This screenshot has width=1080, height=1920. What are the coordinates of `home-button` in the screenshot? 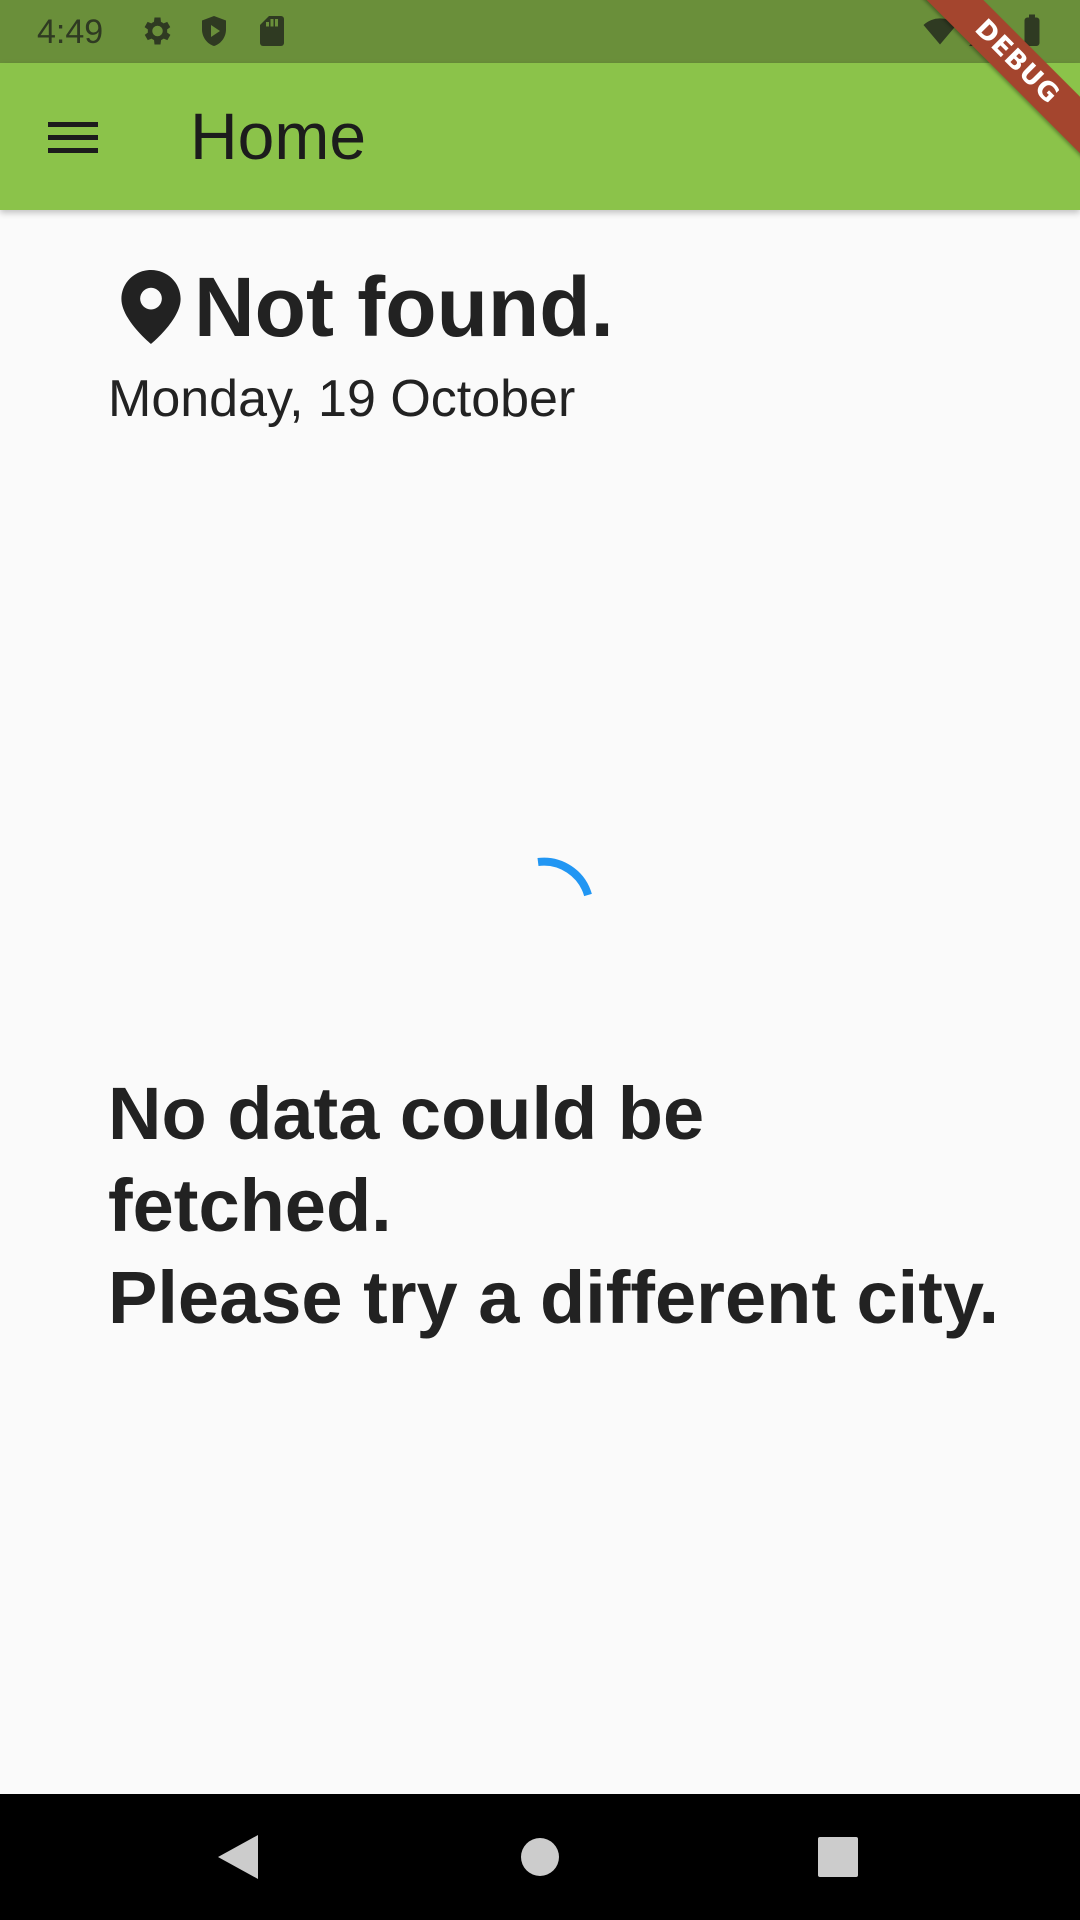 It's located at (540, 1857).